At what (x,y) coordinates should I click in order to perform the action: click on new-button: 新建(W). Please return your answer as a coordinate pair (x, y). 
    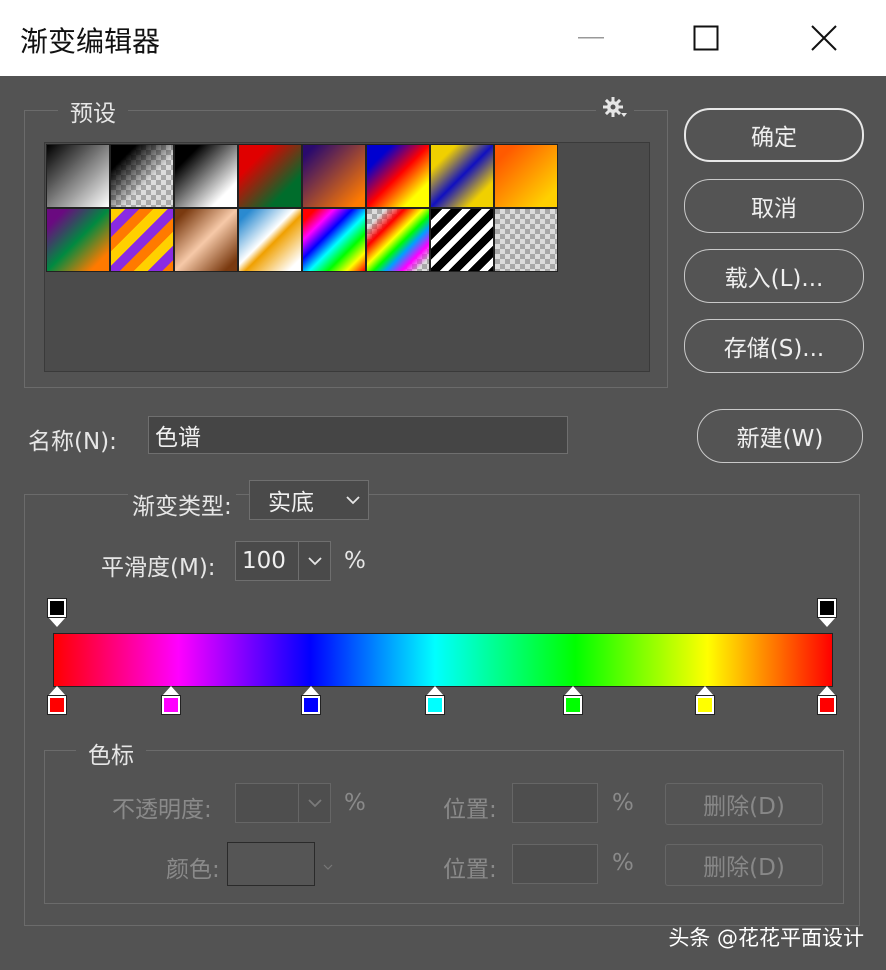
    Looking at the image, I should click on (780, 436).